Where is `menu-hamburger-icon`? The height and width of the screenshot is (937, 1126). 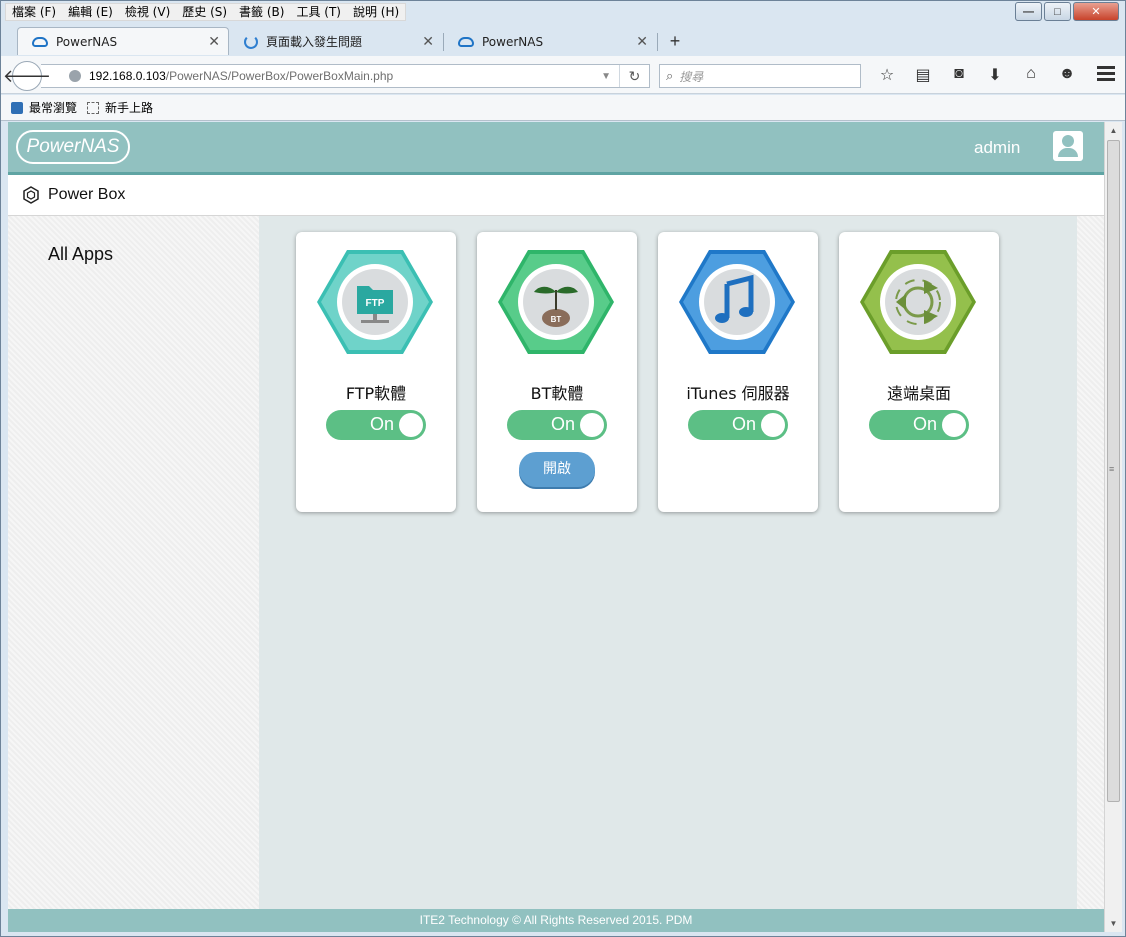
menu-hamburger-icon is located at coordinates (1106, 75).